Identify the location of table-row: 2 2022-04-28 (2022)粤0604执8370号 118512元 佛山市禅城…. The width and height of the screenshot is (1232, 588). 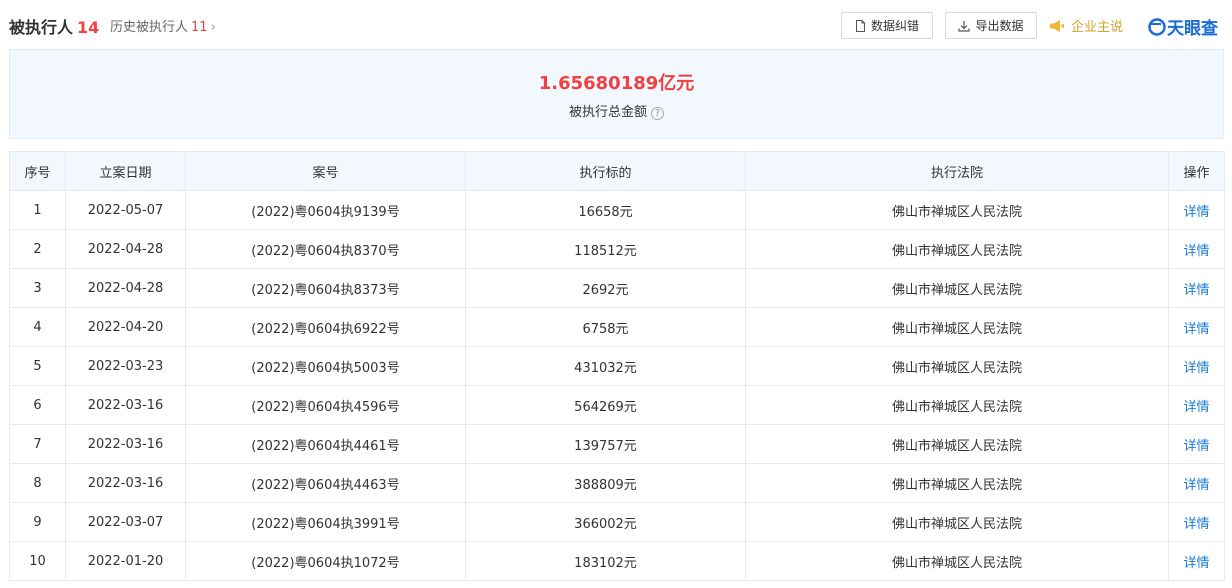
(617, 249).